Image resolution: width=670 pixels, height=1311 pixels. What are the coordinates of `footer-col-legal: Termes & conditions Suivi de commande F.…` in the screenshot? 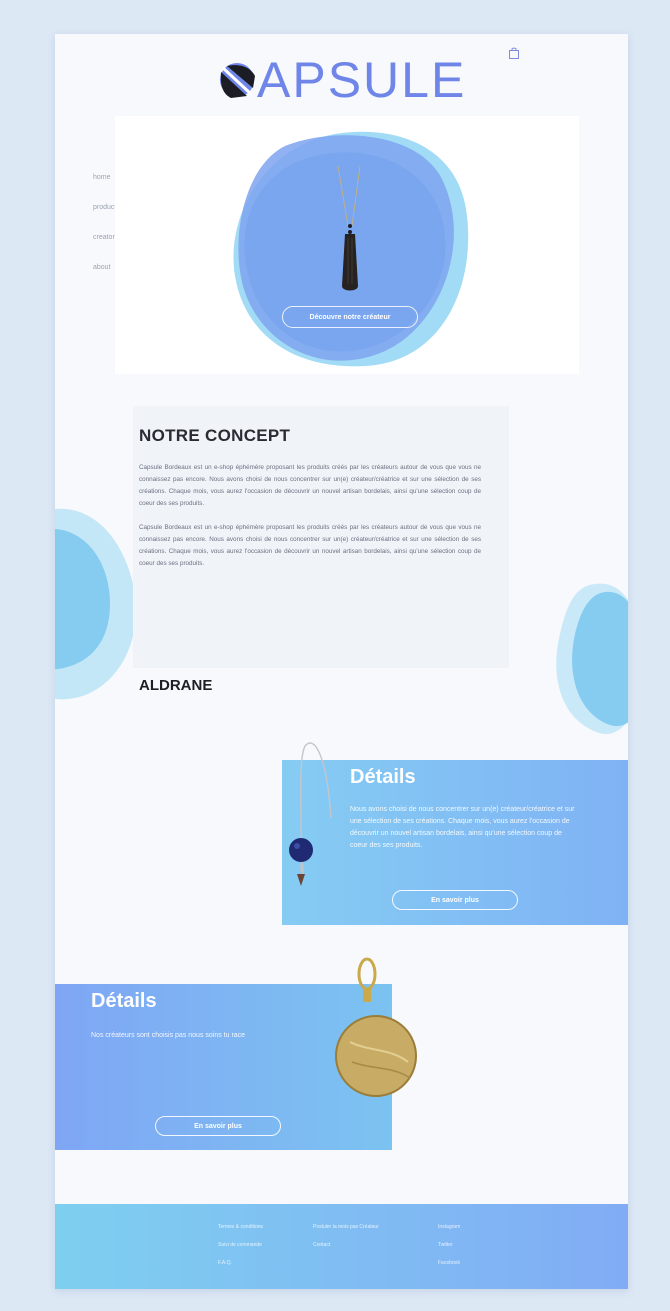 It's located at (240, 1251).